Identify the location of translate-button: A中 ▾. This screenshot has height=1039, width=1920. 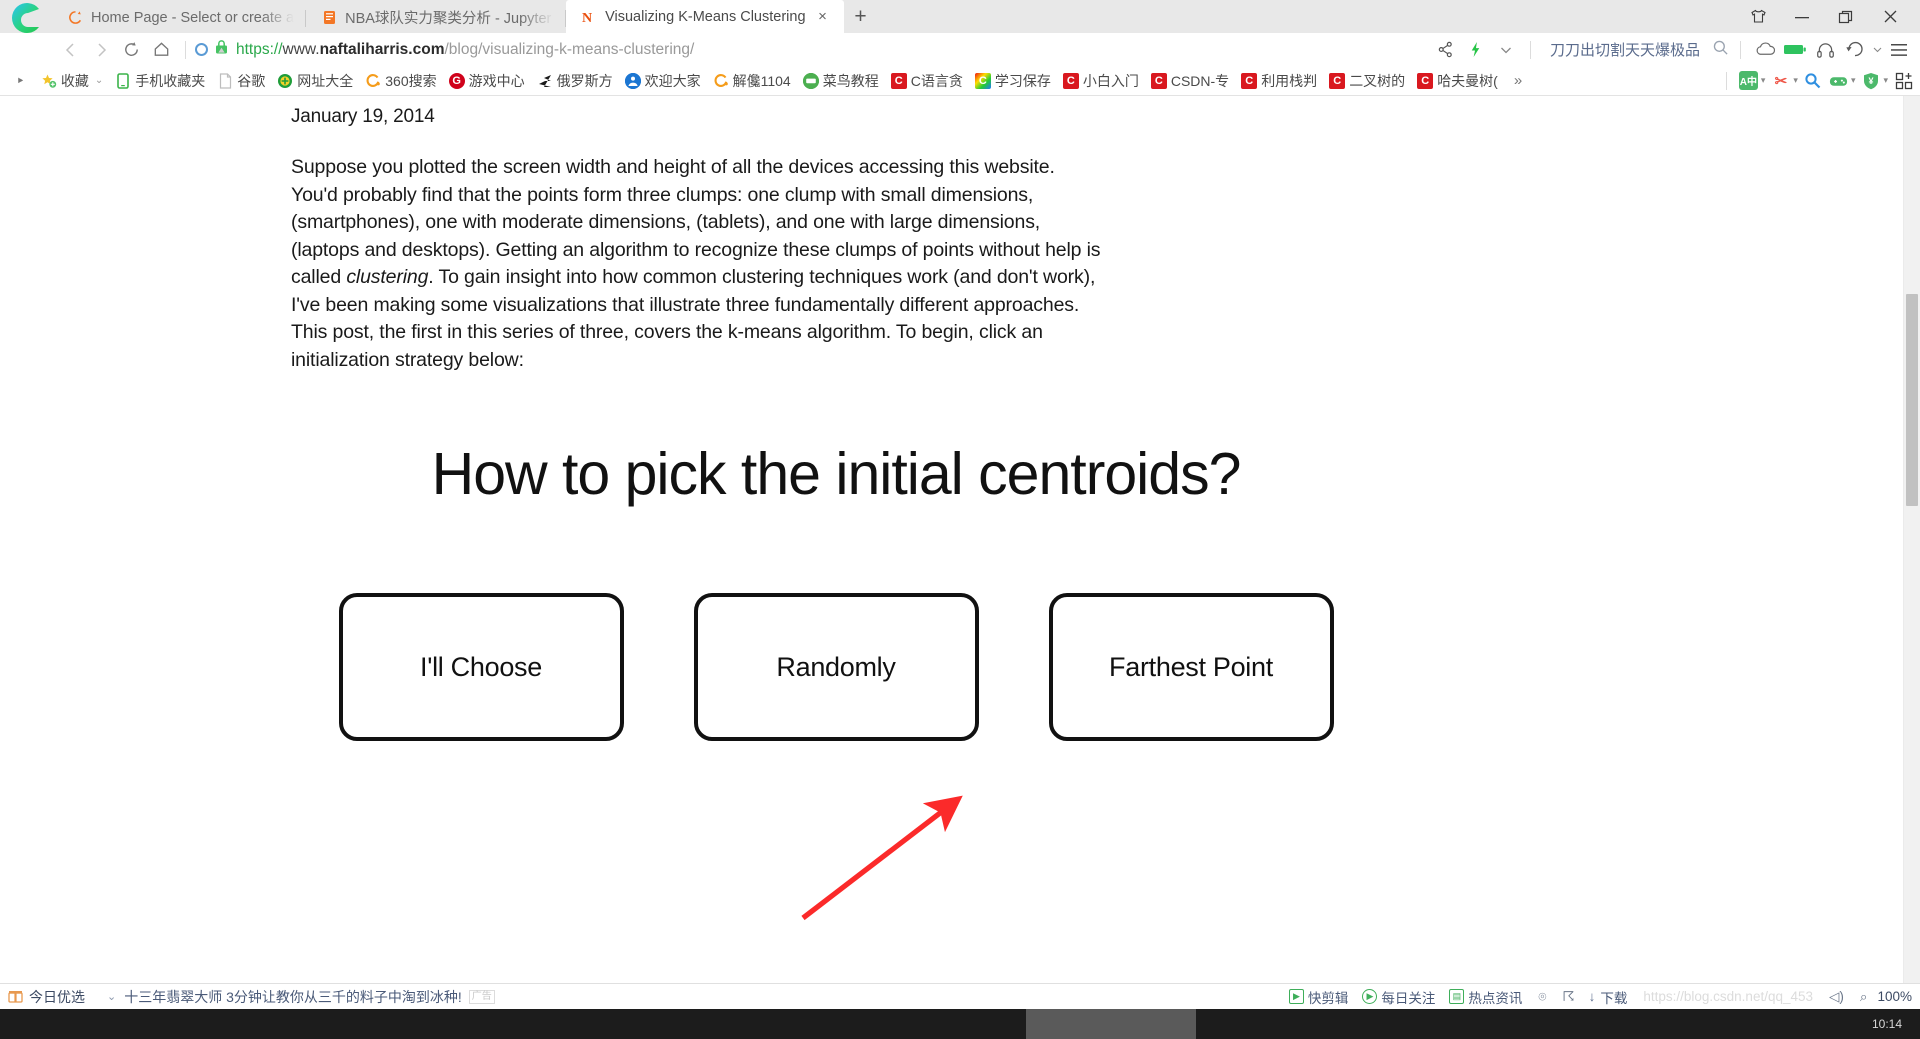
(1752, 80).